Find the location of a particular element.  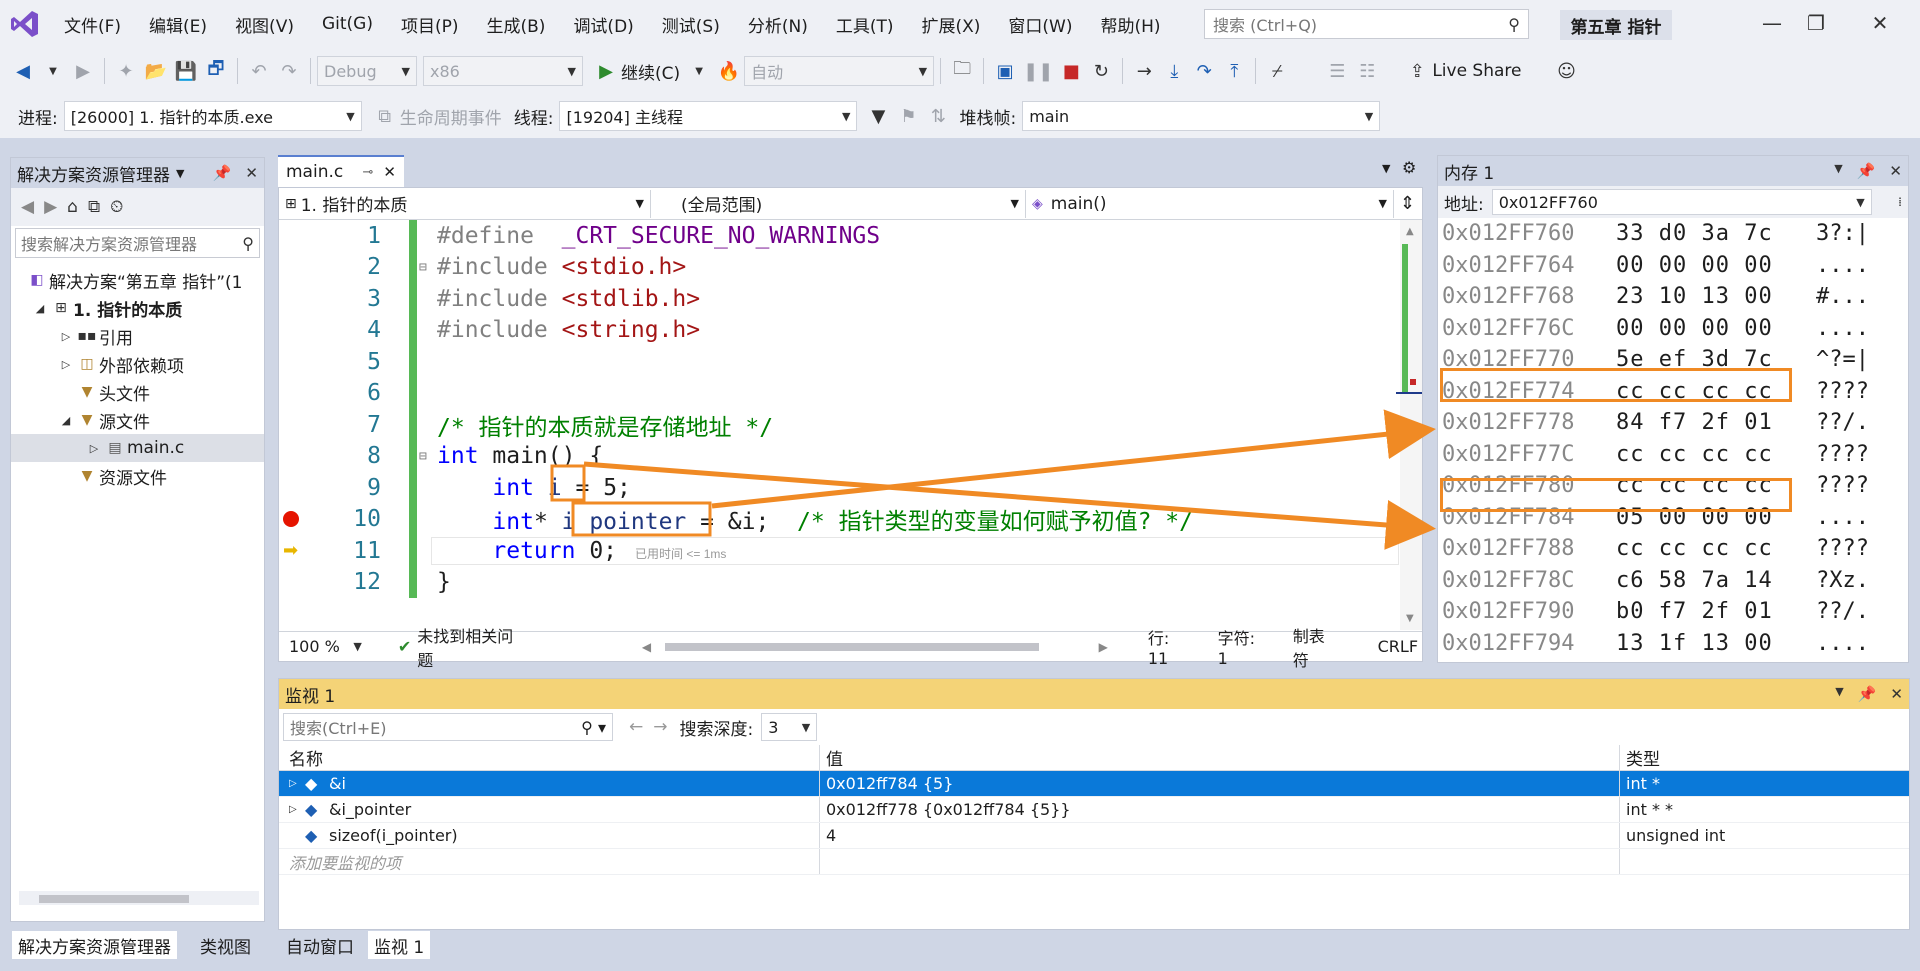

code-line: 7 /* 指针的本质就是存储地址 */ is located at coordinates (839, 425).